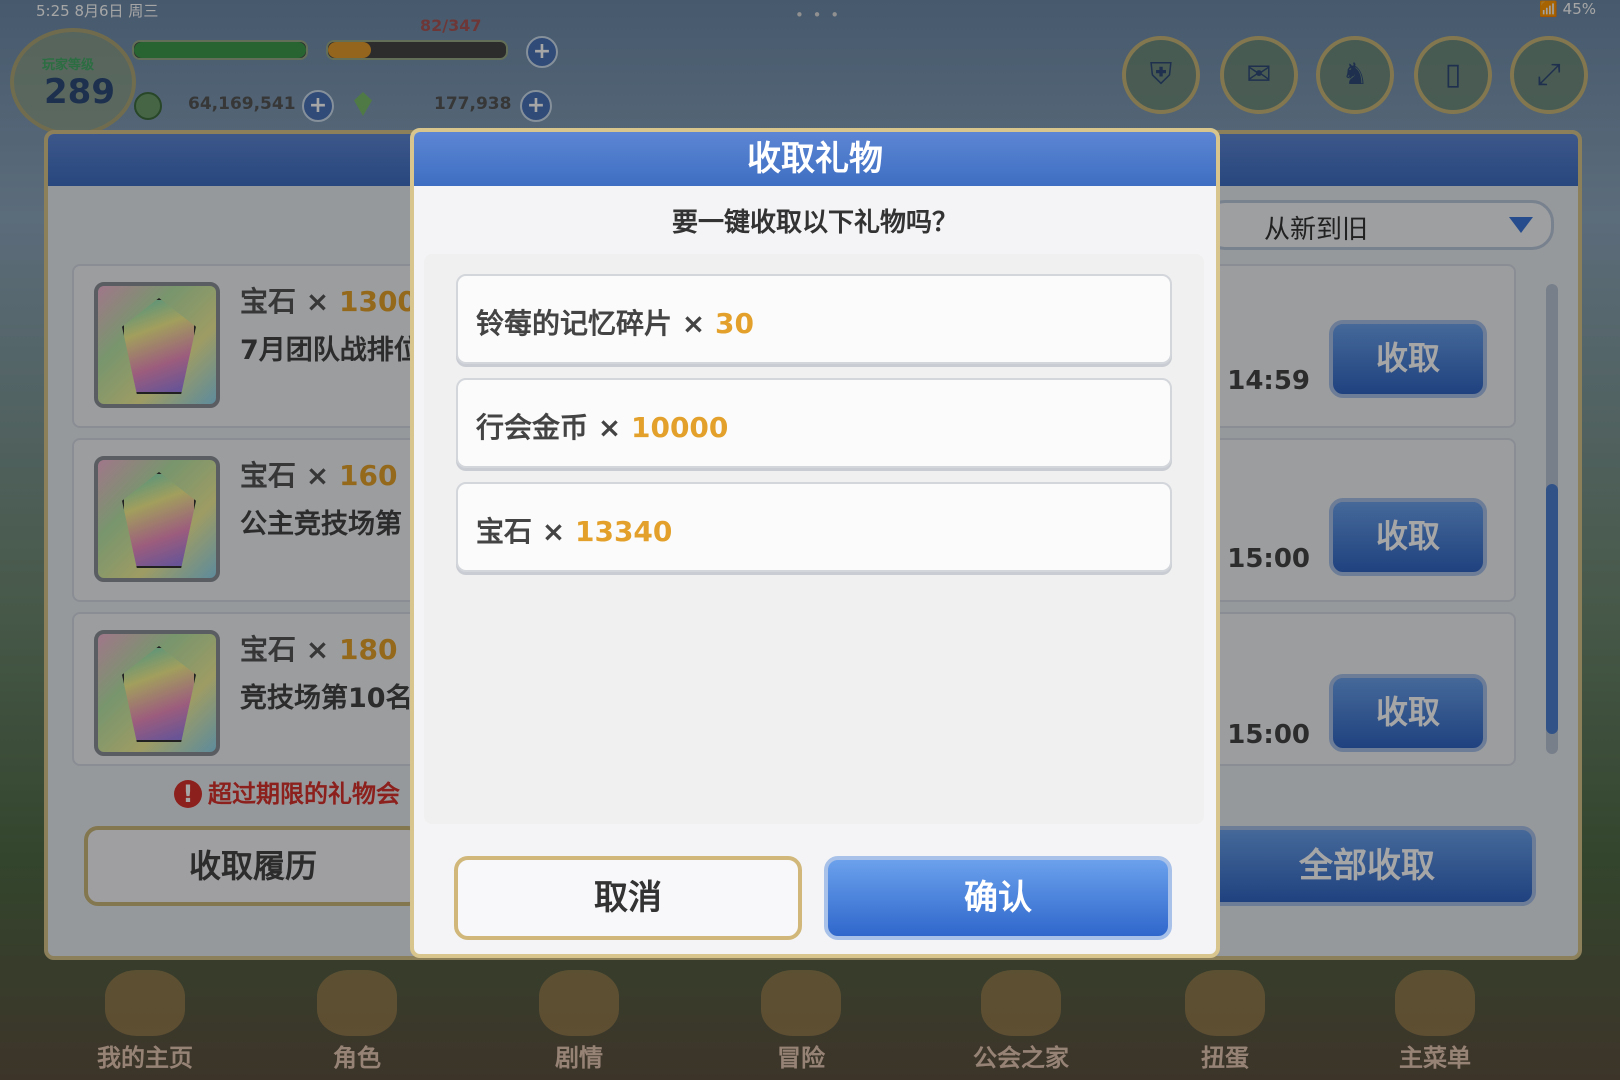  Describe the element at coordinates (628, 898) in the screenshot. I see `cancel-button: 取消` at that location.